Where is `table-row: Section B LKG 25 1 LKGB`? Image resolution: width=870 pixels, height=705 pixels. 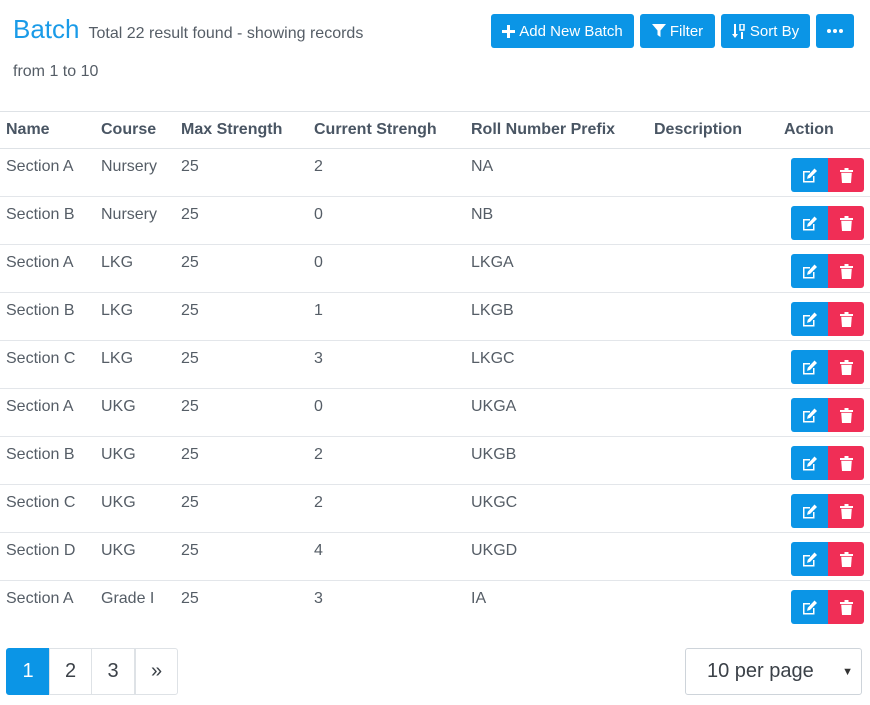
table-row: Section B LKG 25 1 LKGB is located at coordinates (435, 316).